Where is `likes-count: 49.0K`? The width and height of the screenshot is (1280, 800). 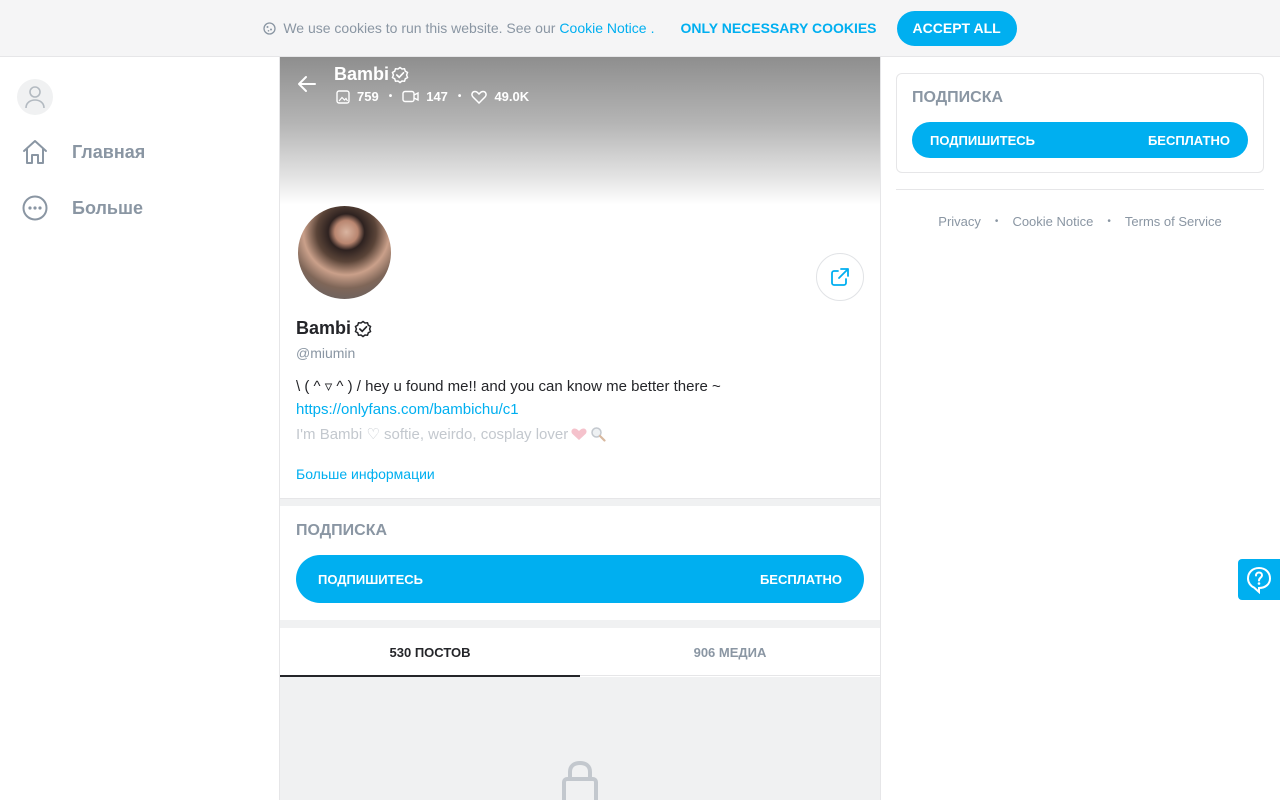 likes-count: 49.0K is located at coordinates (500, 96).